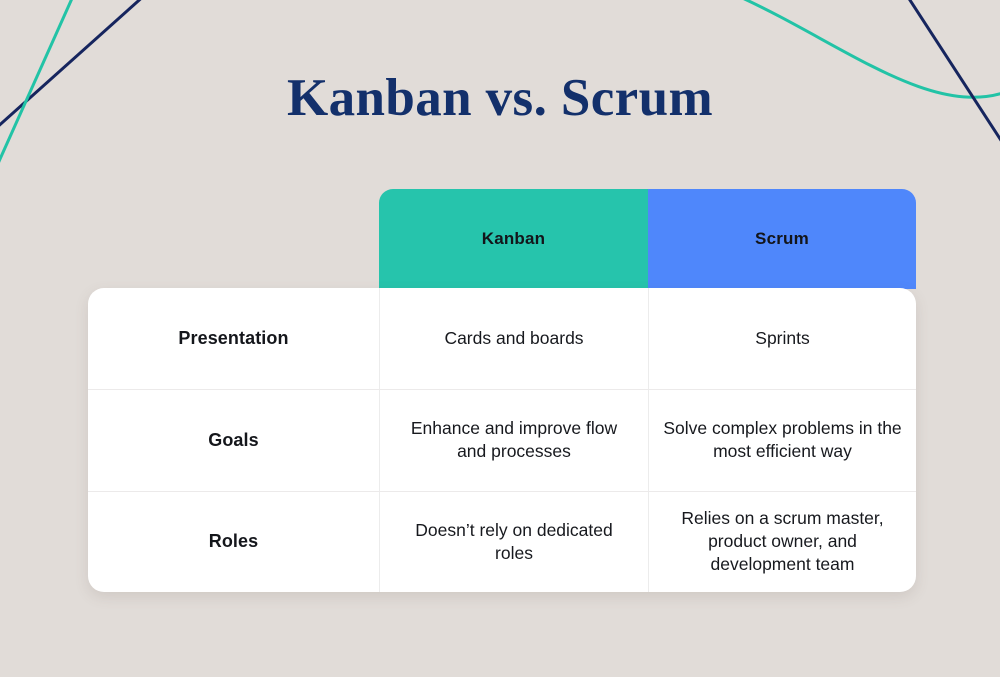 This screenshot has width=1000, height=677. I want to click on table-row: Presentation Cards and boards Sprints, so click(502, 339).